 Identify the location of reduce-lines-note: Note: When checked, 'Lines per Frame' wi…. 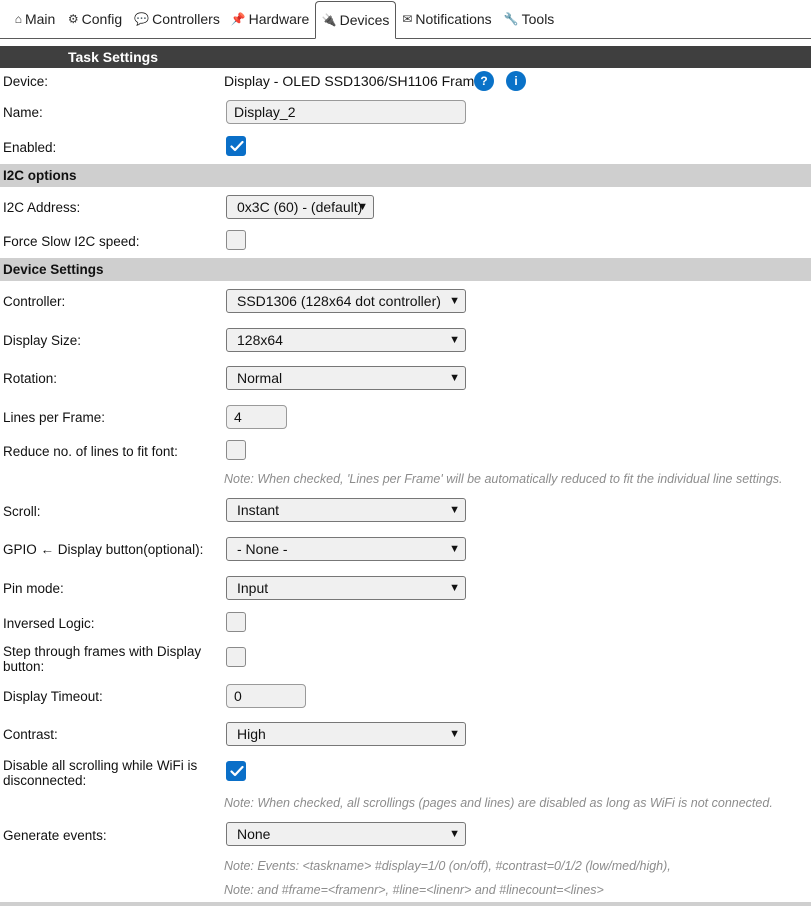
(503, 479).